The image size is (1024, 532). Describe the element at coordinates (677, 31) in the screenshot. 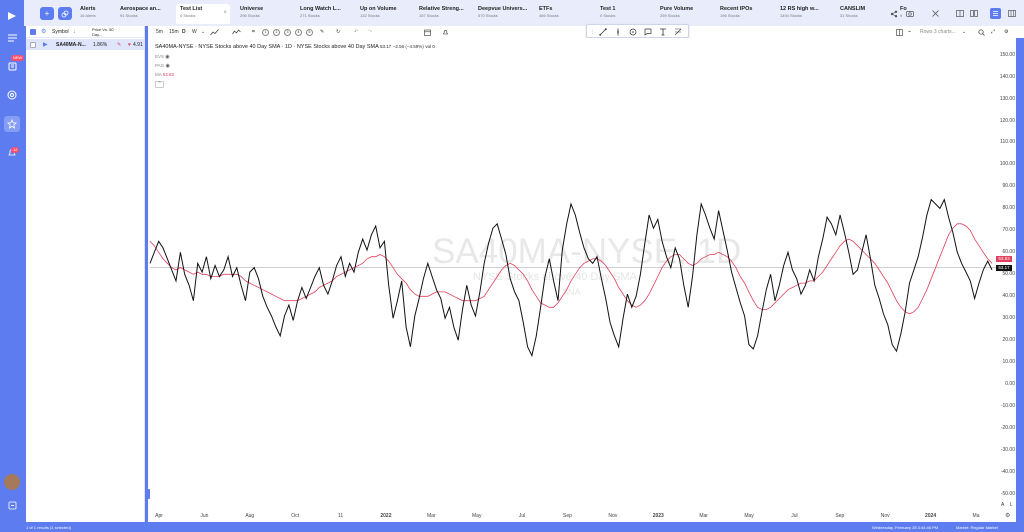

I see `fib-tool-icon` at that location.